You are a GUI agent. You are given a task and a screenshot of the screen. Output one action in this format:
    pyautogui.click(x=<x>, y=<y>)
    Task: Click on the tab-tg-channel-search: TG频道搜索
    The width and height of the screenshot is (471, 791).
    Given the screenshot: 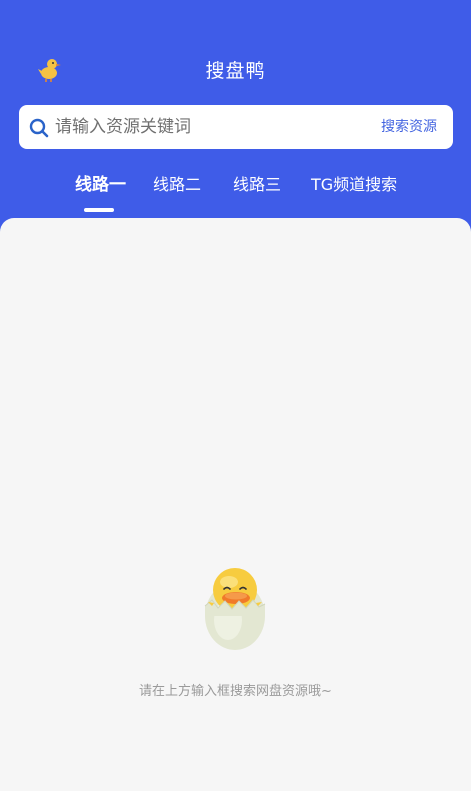 What is the action you would take?
    pyautogui.click(x=354, y=185)
    